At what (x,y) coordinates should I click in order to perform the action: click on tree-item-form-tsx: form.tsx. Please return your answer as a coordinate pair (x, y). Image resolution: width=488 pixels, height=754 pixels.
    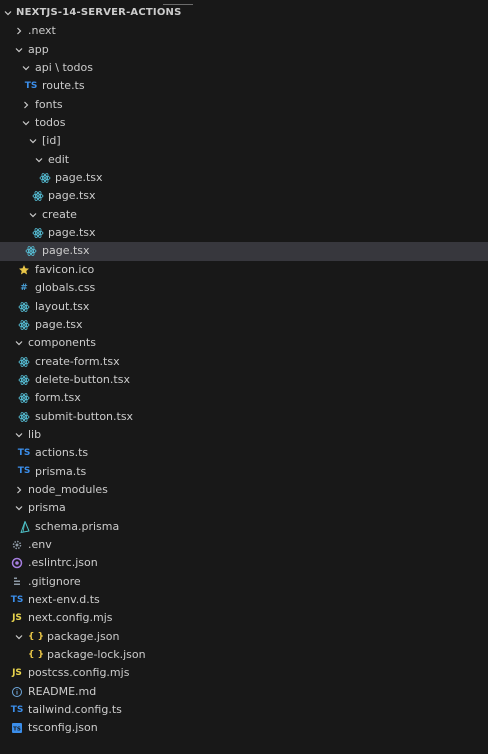
    Looking at the image, I should click on (244, 398).